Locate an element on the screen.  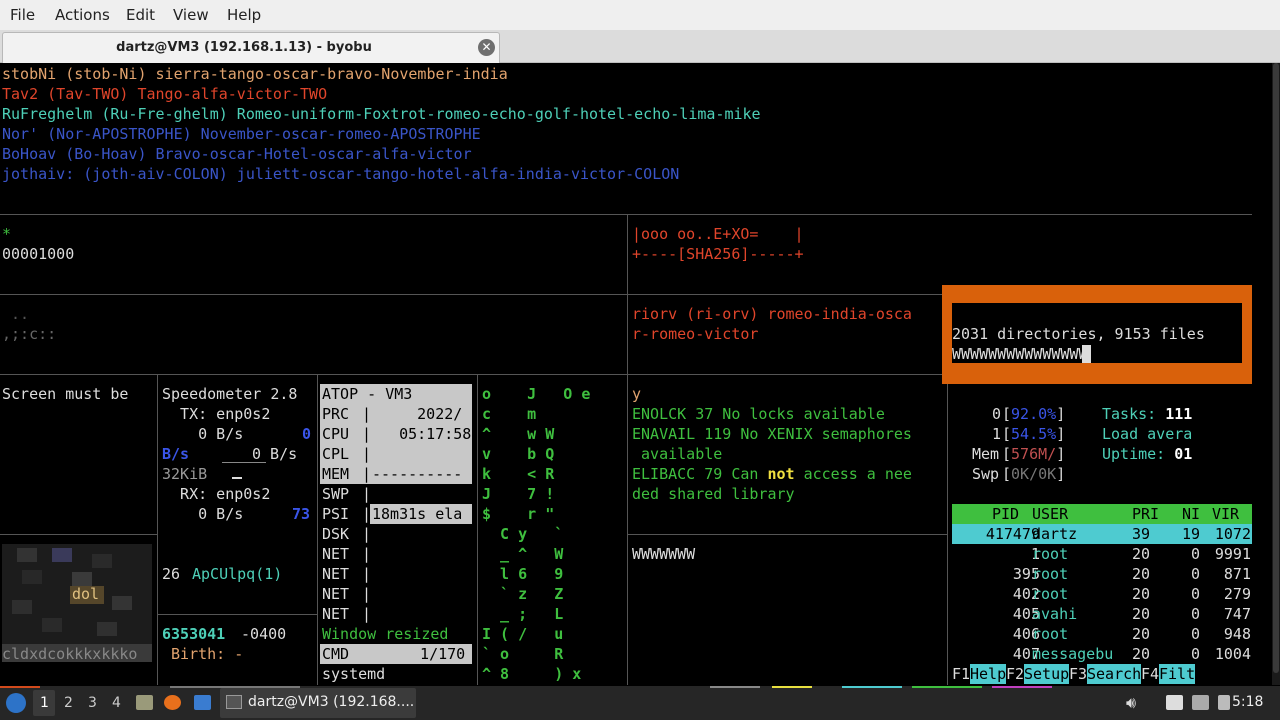
clipboard-icon is located at coordinates (1174, 702).